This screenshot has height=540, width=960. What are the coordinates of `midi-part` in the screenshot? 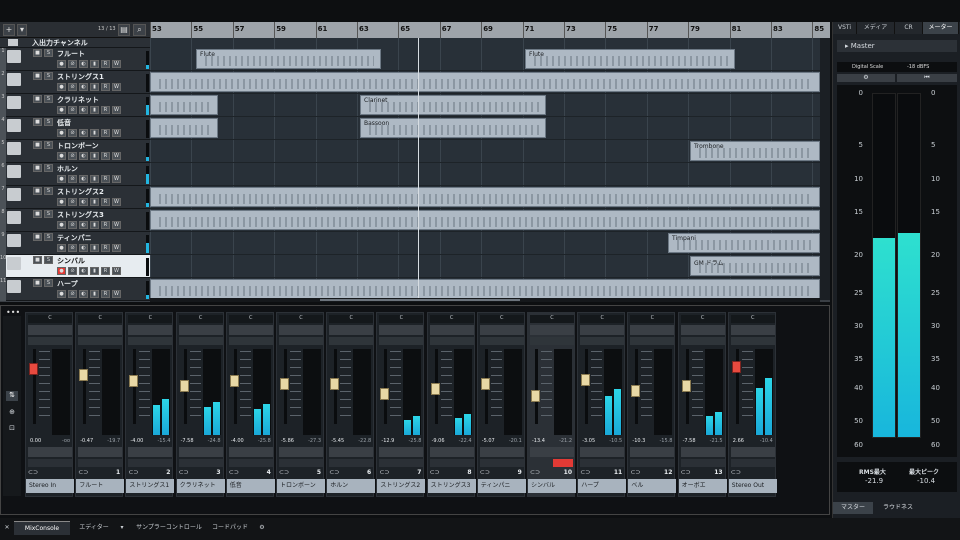 It's located at (485, 289).